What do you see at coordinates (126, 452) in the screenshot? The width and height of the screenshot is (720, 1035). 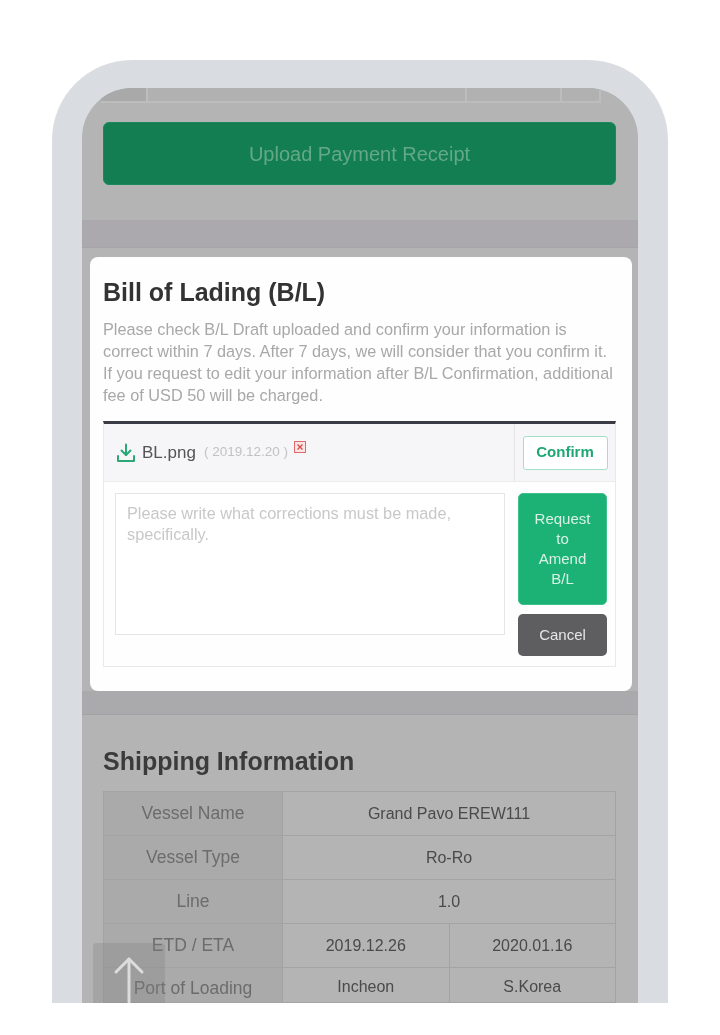 I see `download-icon` at bounding box center [126, 452].